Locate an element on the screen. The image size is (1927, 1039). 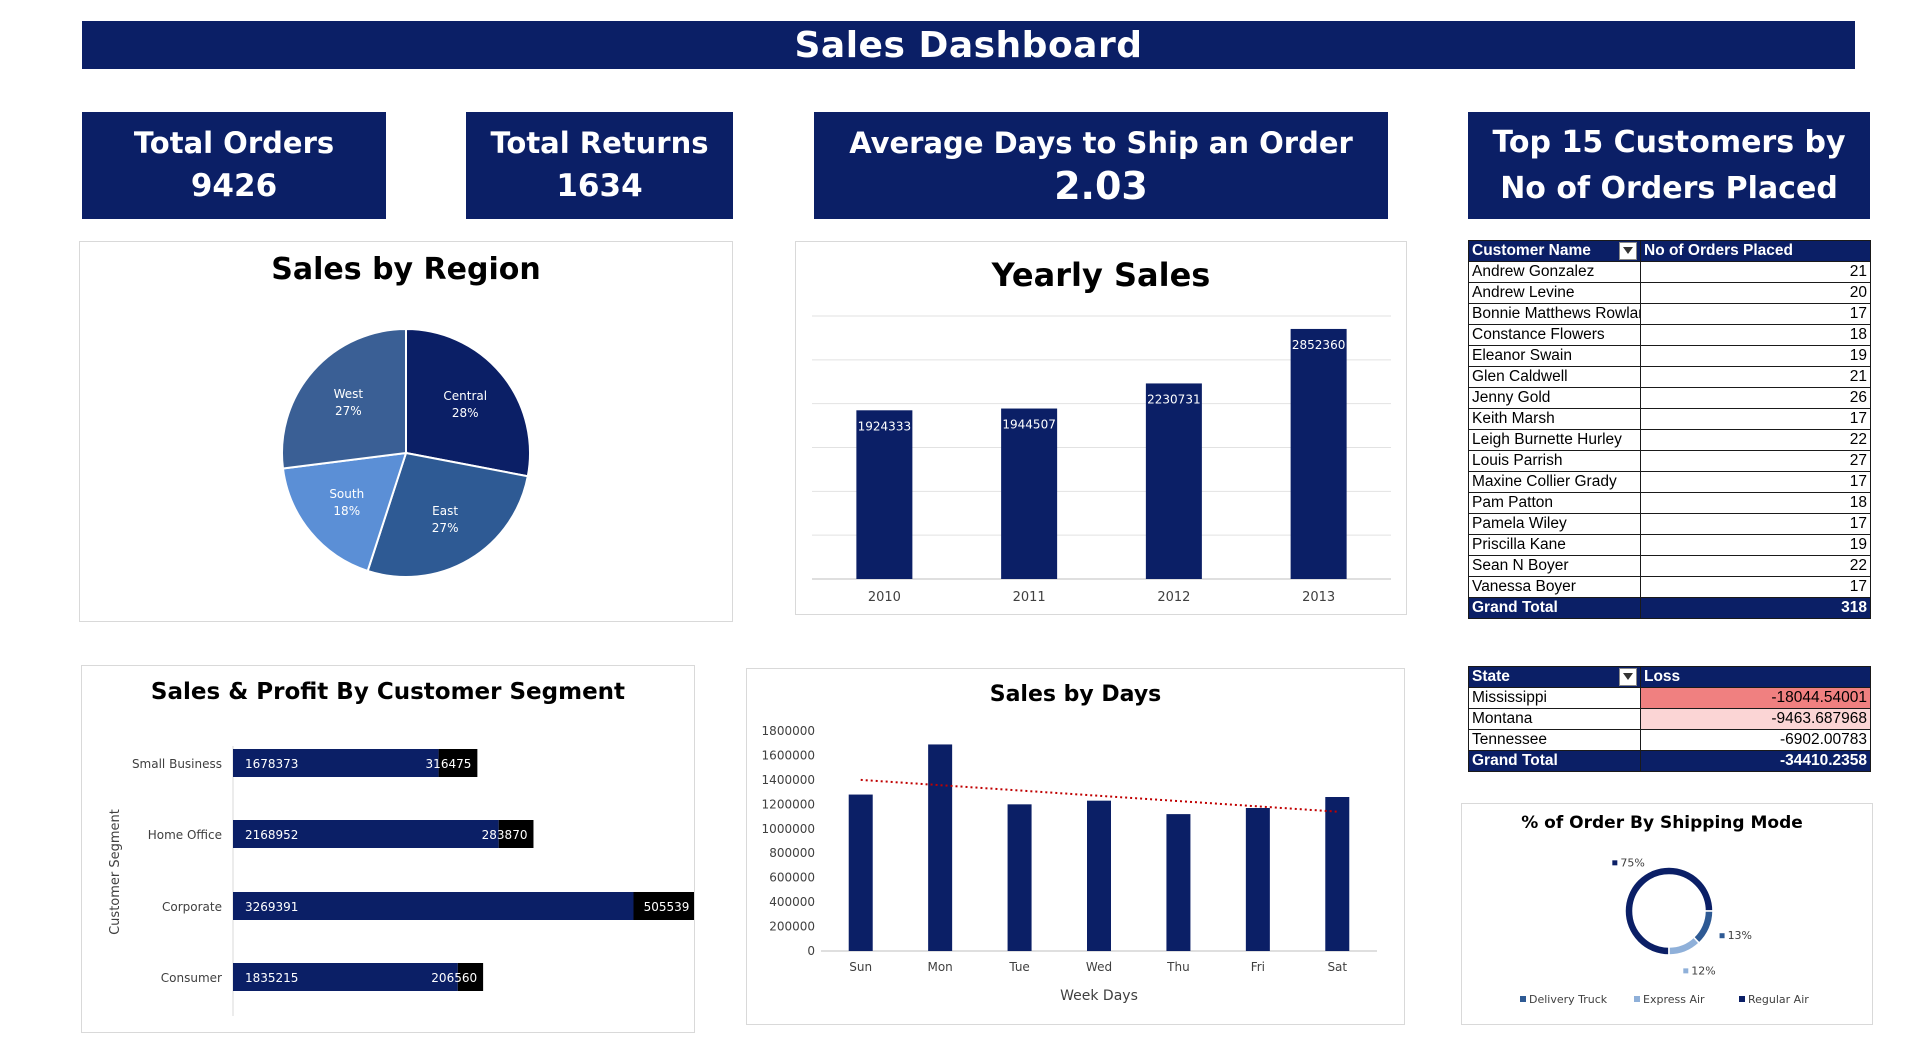
customer-row: Vanessa Boyer 17 is located at coordinates (1669, 587).